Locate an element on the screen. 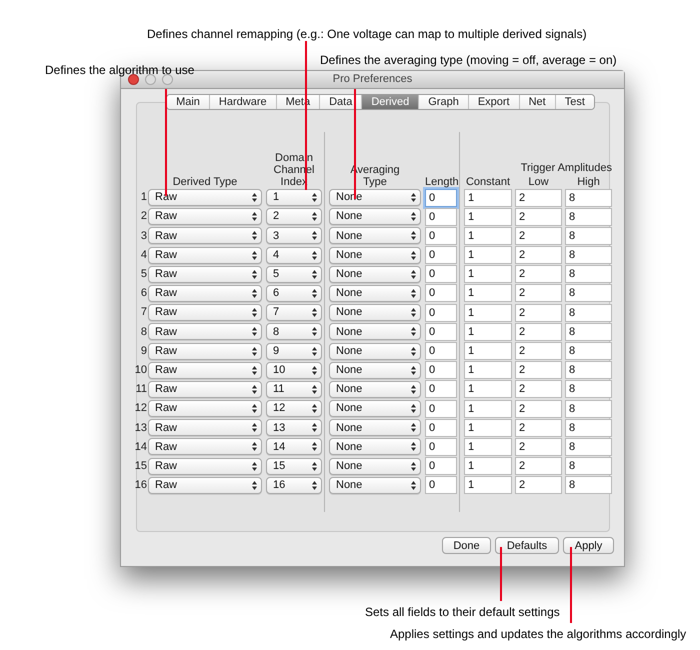 The height and width of the screenshot is (650, 700). channel-index-select: 11 is located at coordinates (294, 389).